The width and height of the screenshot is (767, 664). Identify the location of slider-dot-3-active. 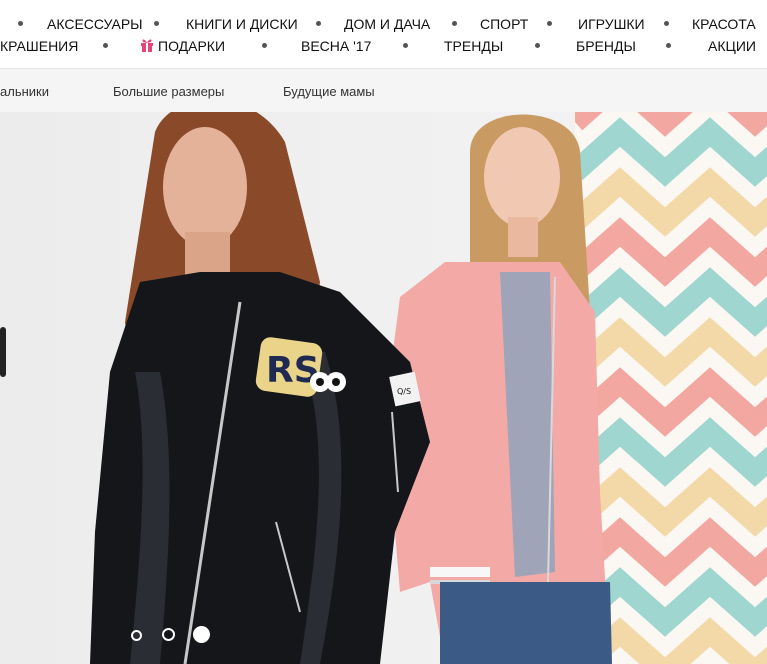
(201, 634).